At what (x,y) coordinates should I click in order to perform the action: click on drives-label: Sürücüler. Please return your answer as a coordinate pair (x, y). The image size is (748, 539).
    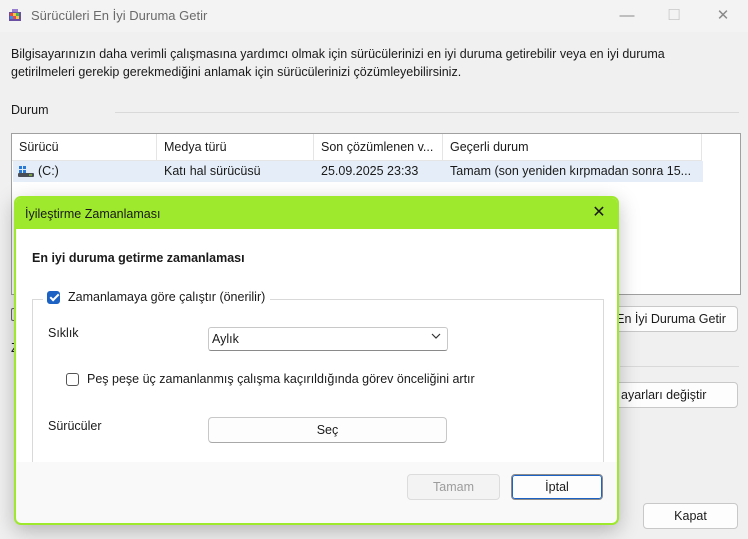
    Looking at the image, I should click on (75, 426).